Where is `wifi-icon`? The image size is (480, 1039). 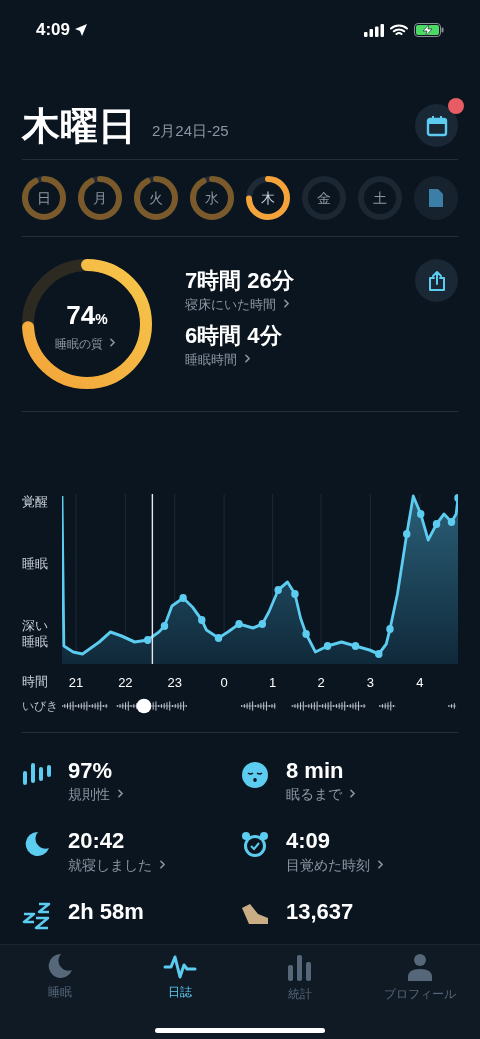
wifi-icon is located at coordinates (399, 30).